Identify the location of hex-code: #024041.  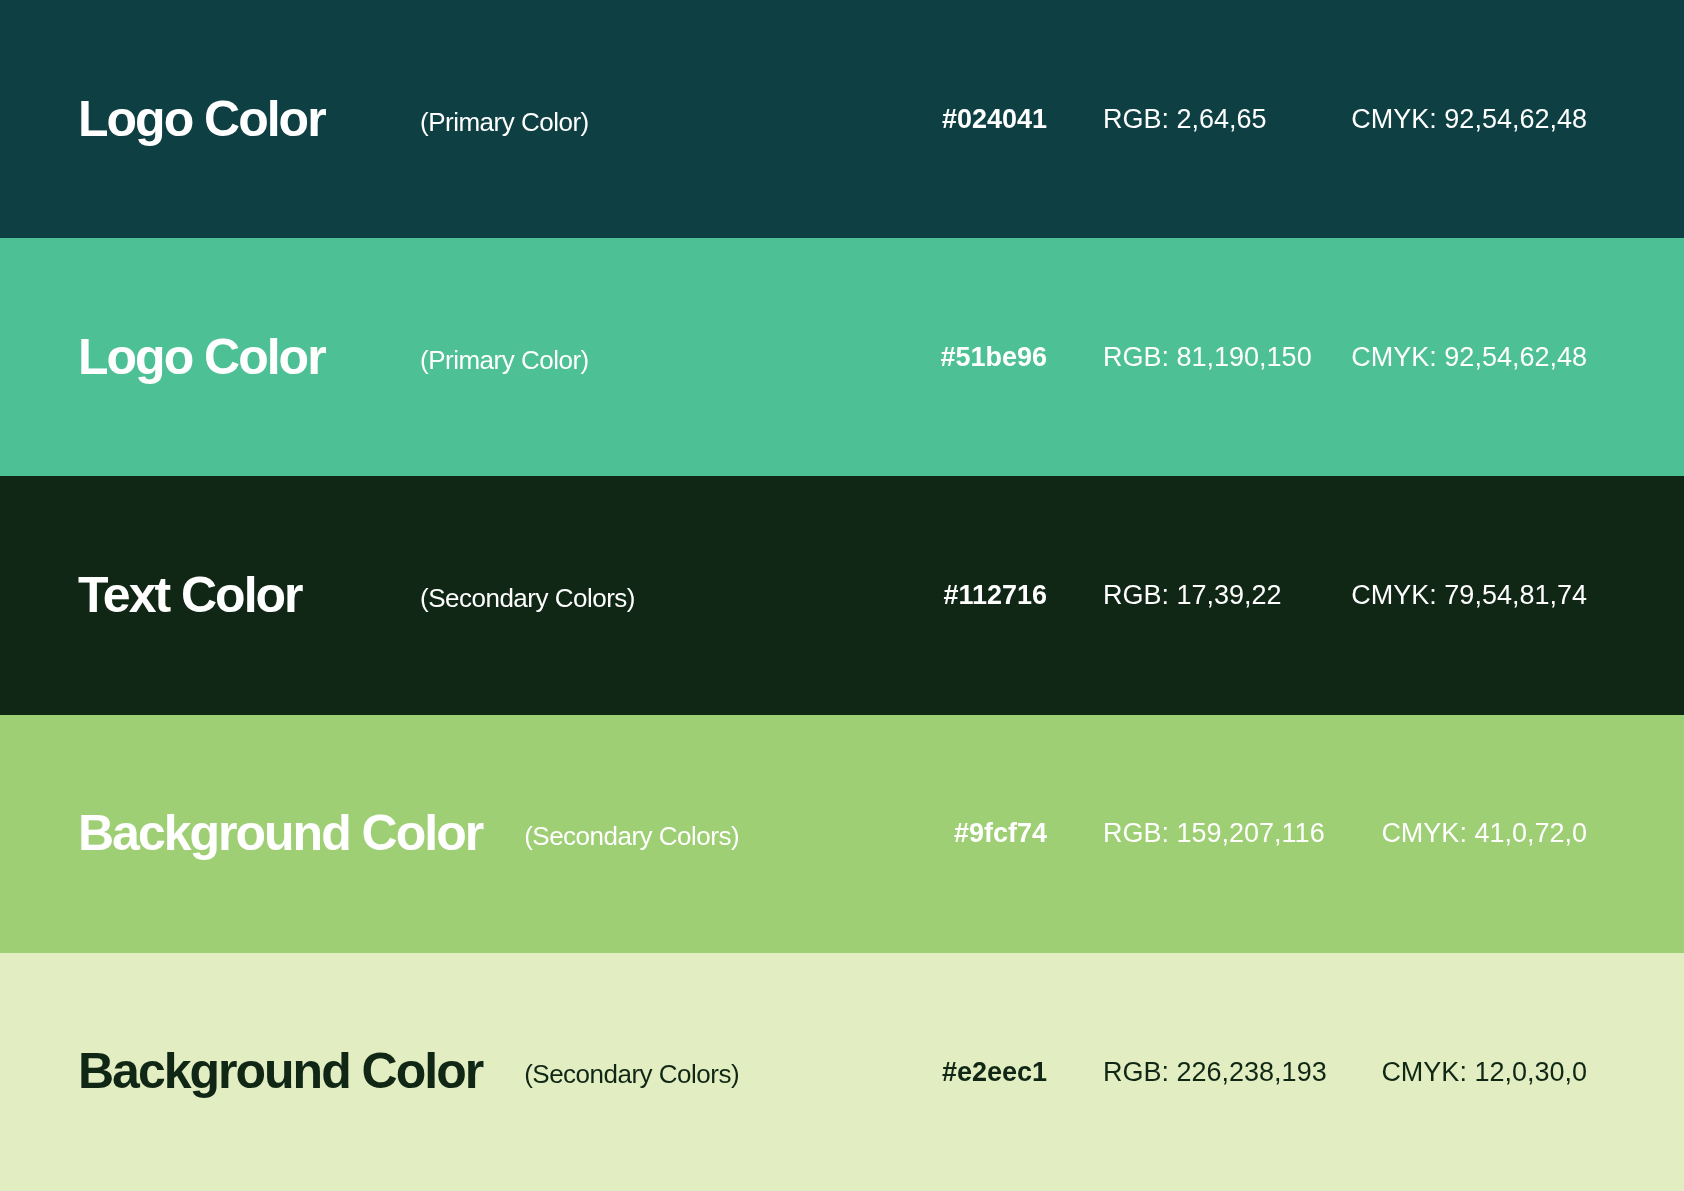
(994, 119).